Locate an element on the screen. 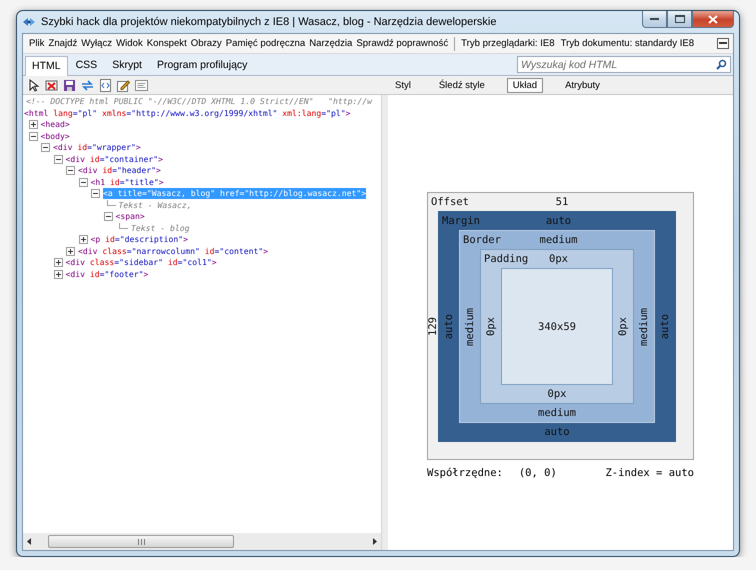 The height and width of the screenshot is (570, 756). tab: Program profilujący is located at coordinates (202, 65).